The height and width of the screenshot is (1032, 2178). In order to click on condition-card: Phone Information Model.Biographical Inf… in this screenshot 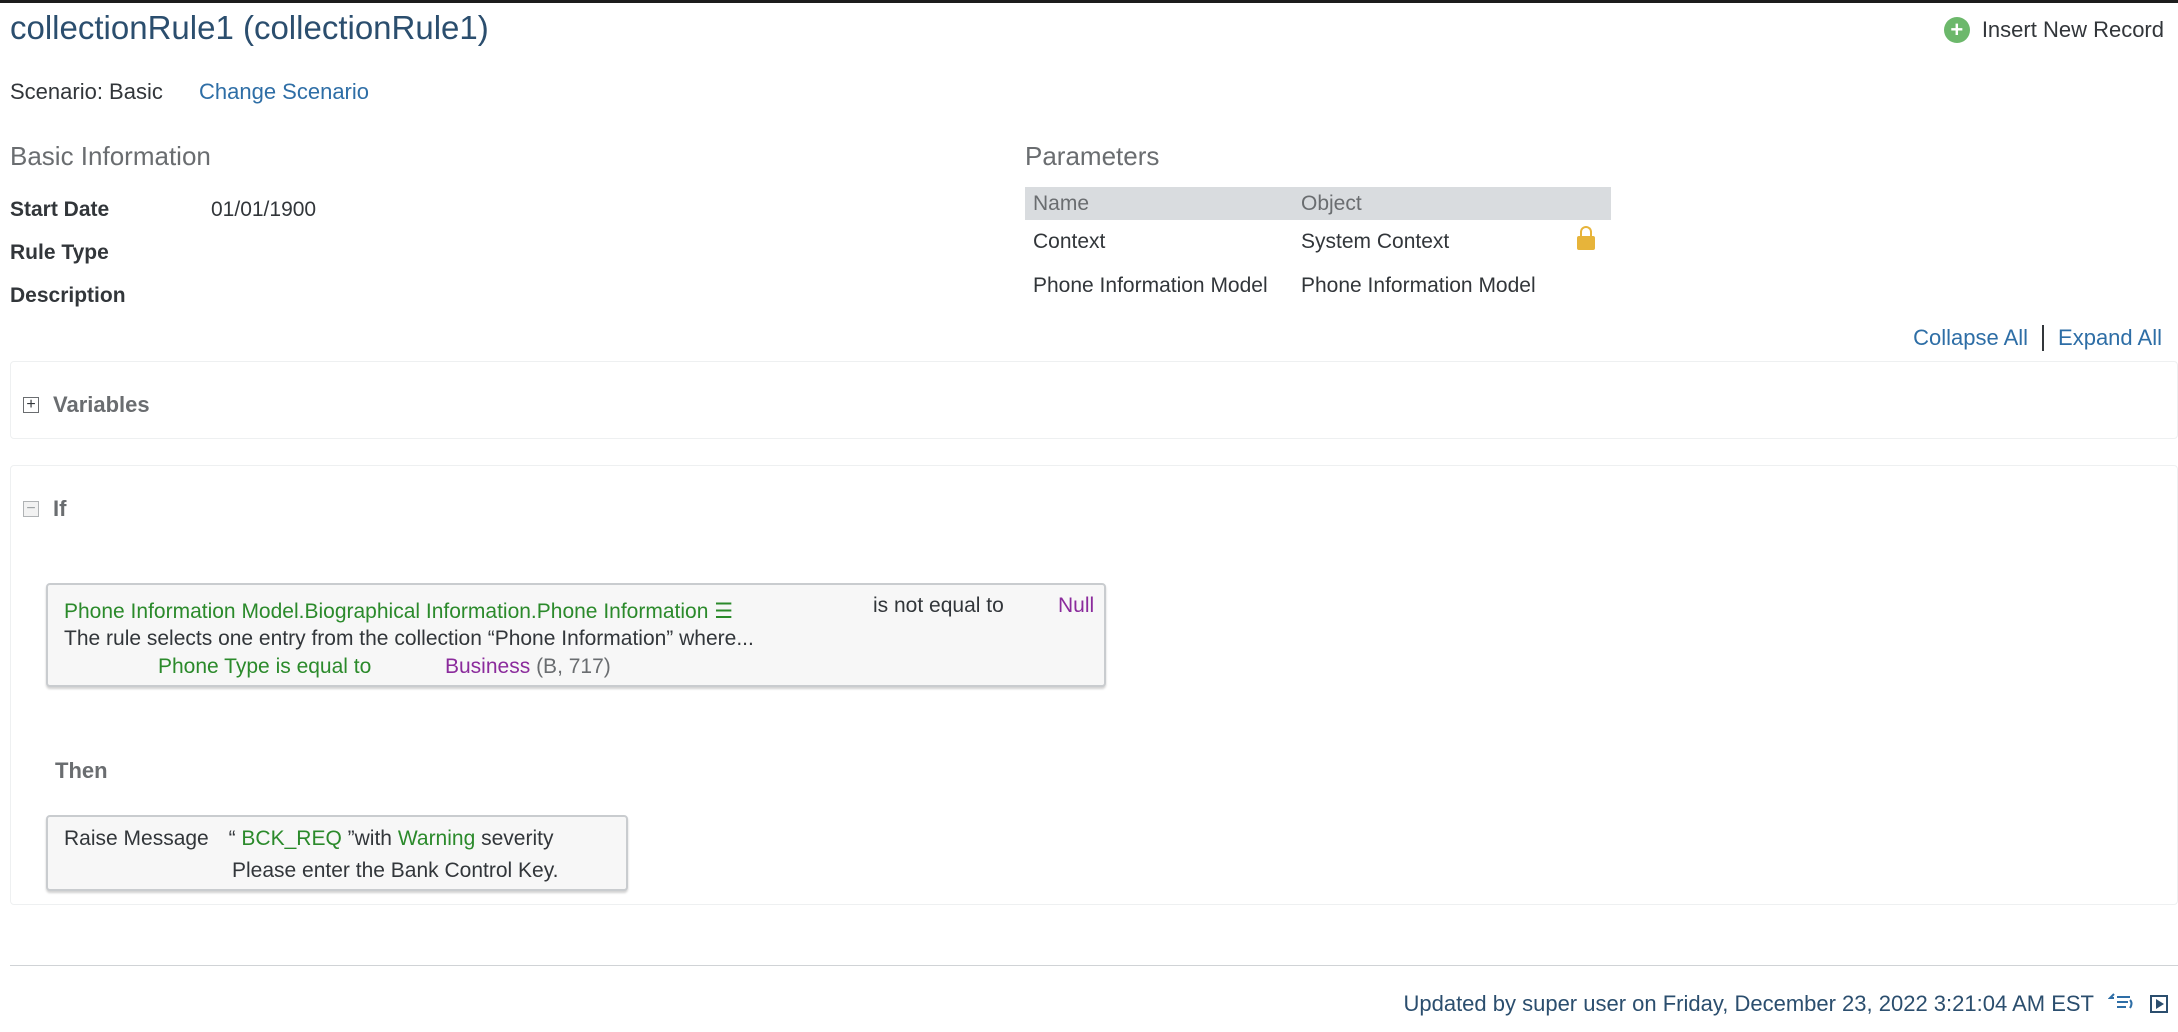, I will do `click(576, 635)`.